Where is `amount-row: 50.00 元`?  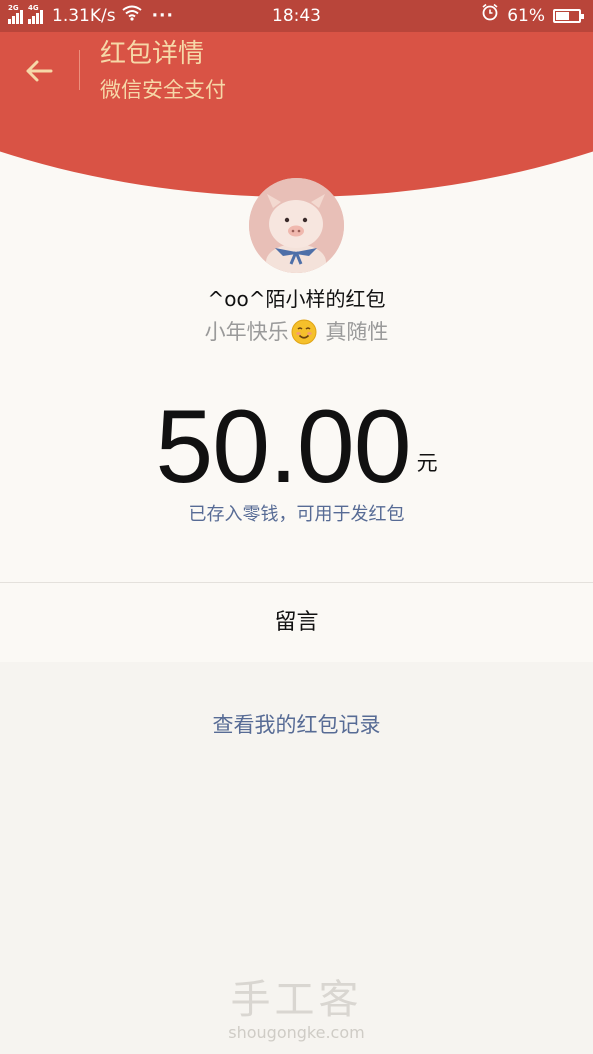
amount-row: 50.00 元 is located at coordinates (296, 447).